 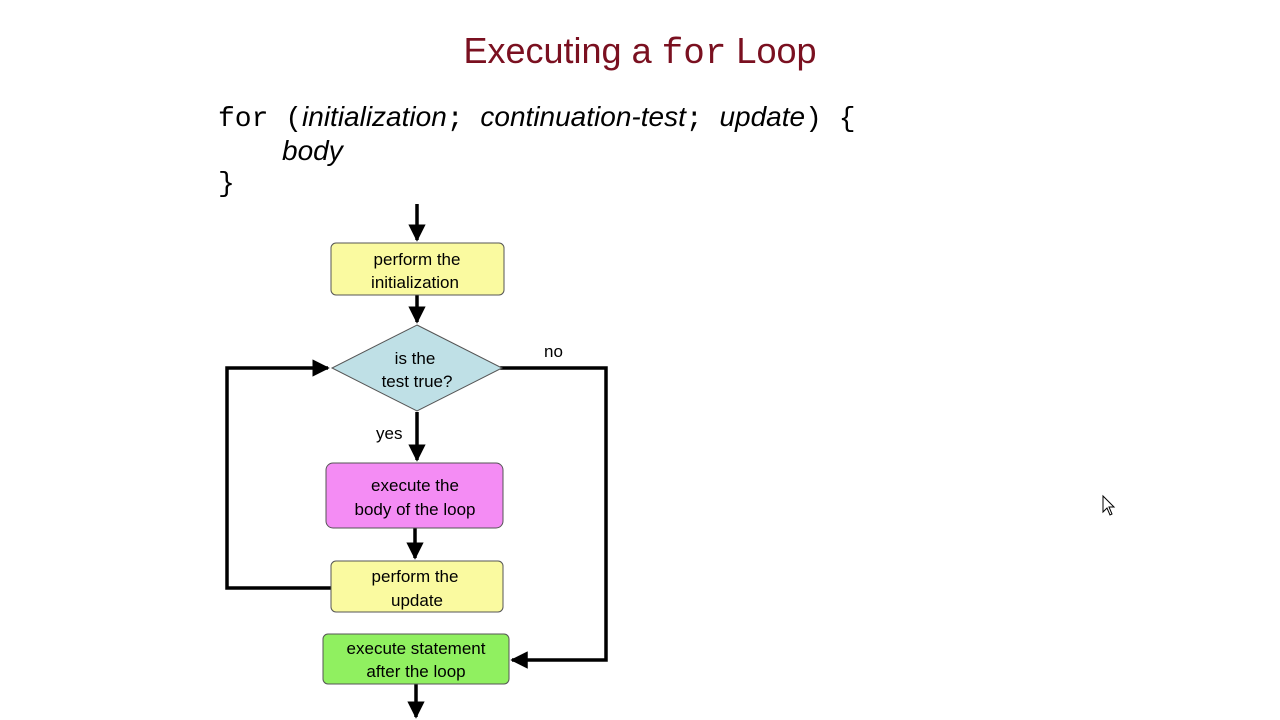 I want to click on body-text-line1: execute the, so click(x=415, y=485).